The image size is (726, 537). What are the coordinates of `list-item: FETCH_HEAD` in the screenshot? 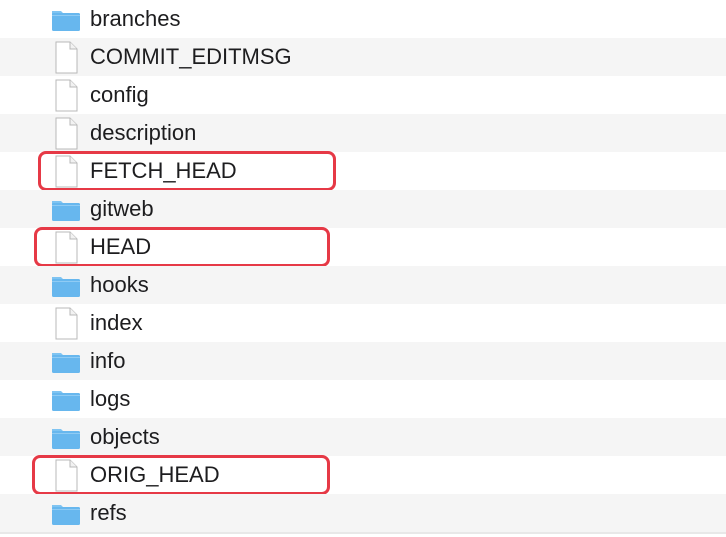 It's located at (363, 171).